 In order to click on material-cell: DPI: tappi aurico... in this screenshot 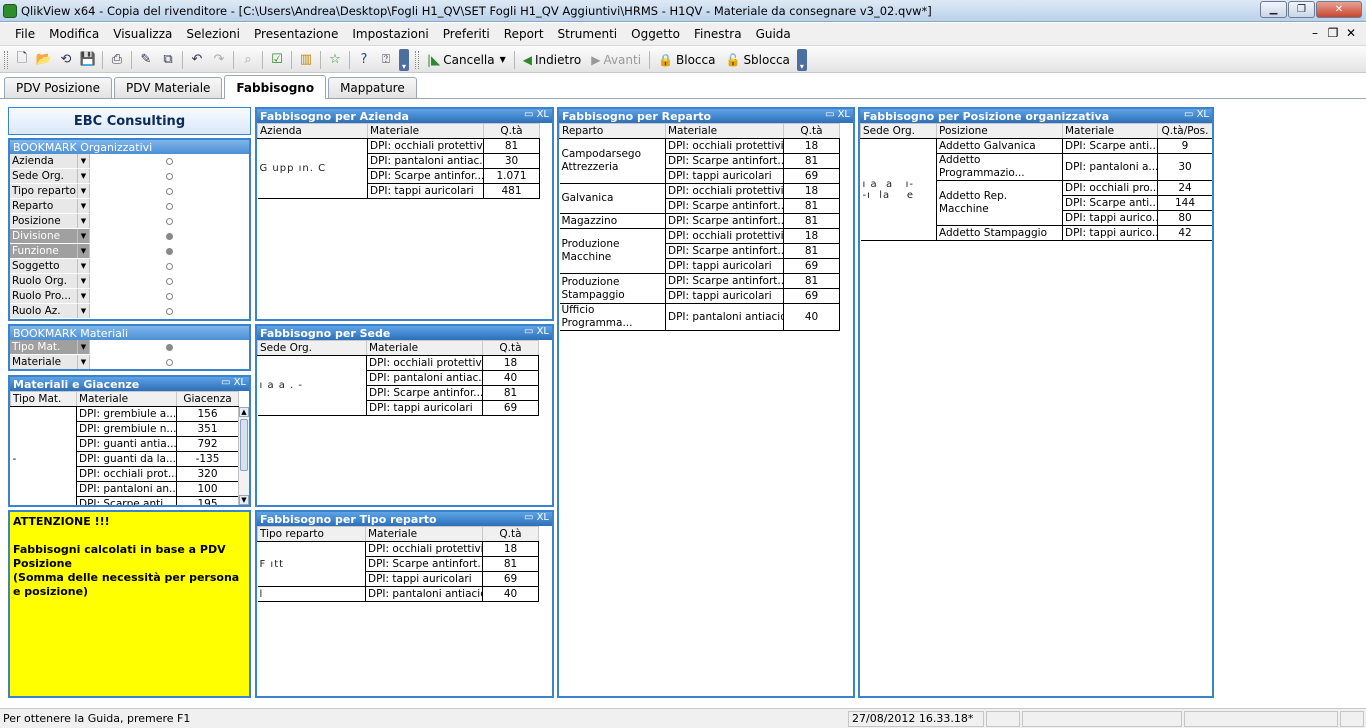, I will do `click(1110, 233)`.